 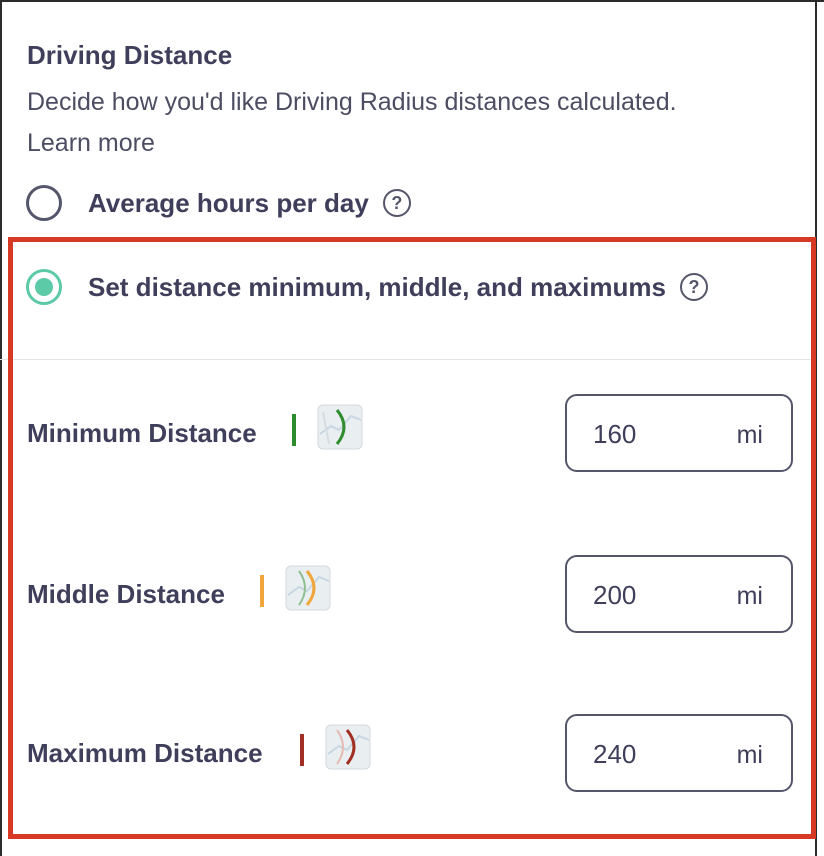 What do you see at coordinates (126, 594) in the screenshot?
I see `middle-distance-label: Middle Distance` at bounding box center [126, 594].